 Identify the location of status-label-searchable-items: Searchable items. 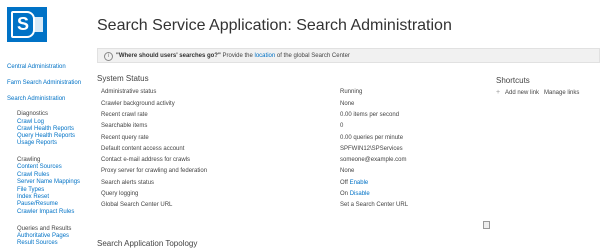
(124, 126).